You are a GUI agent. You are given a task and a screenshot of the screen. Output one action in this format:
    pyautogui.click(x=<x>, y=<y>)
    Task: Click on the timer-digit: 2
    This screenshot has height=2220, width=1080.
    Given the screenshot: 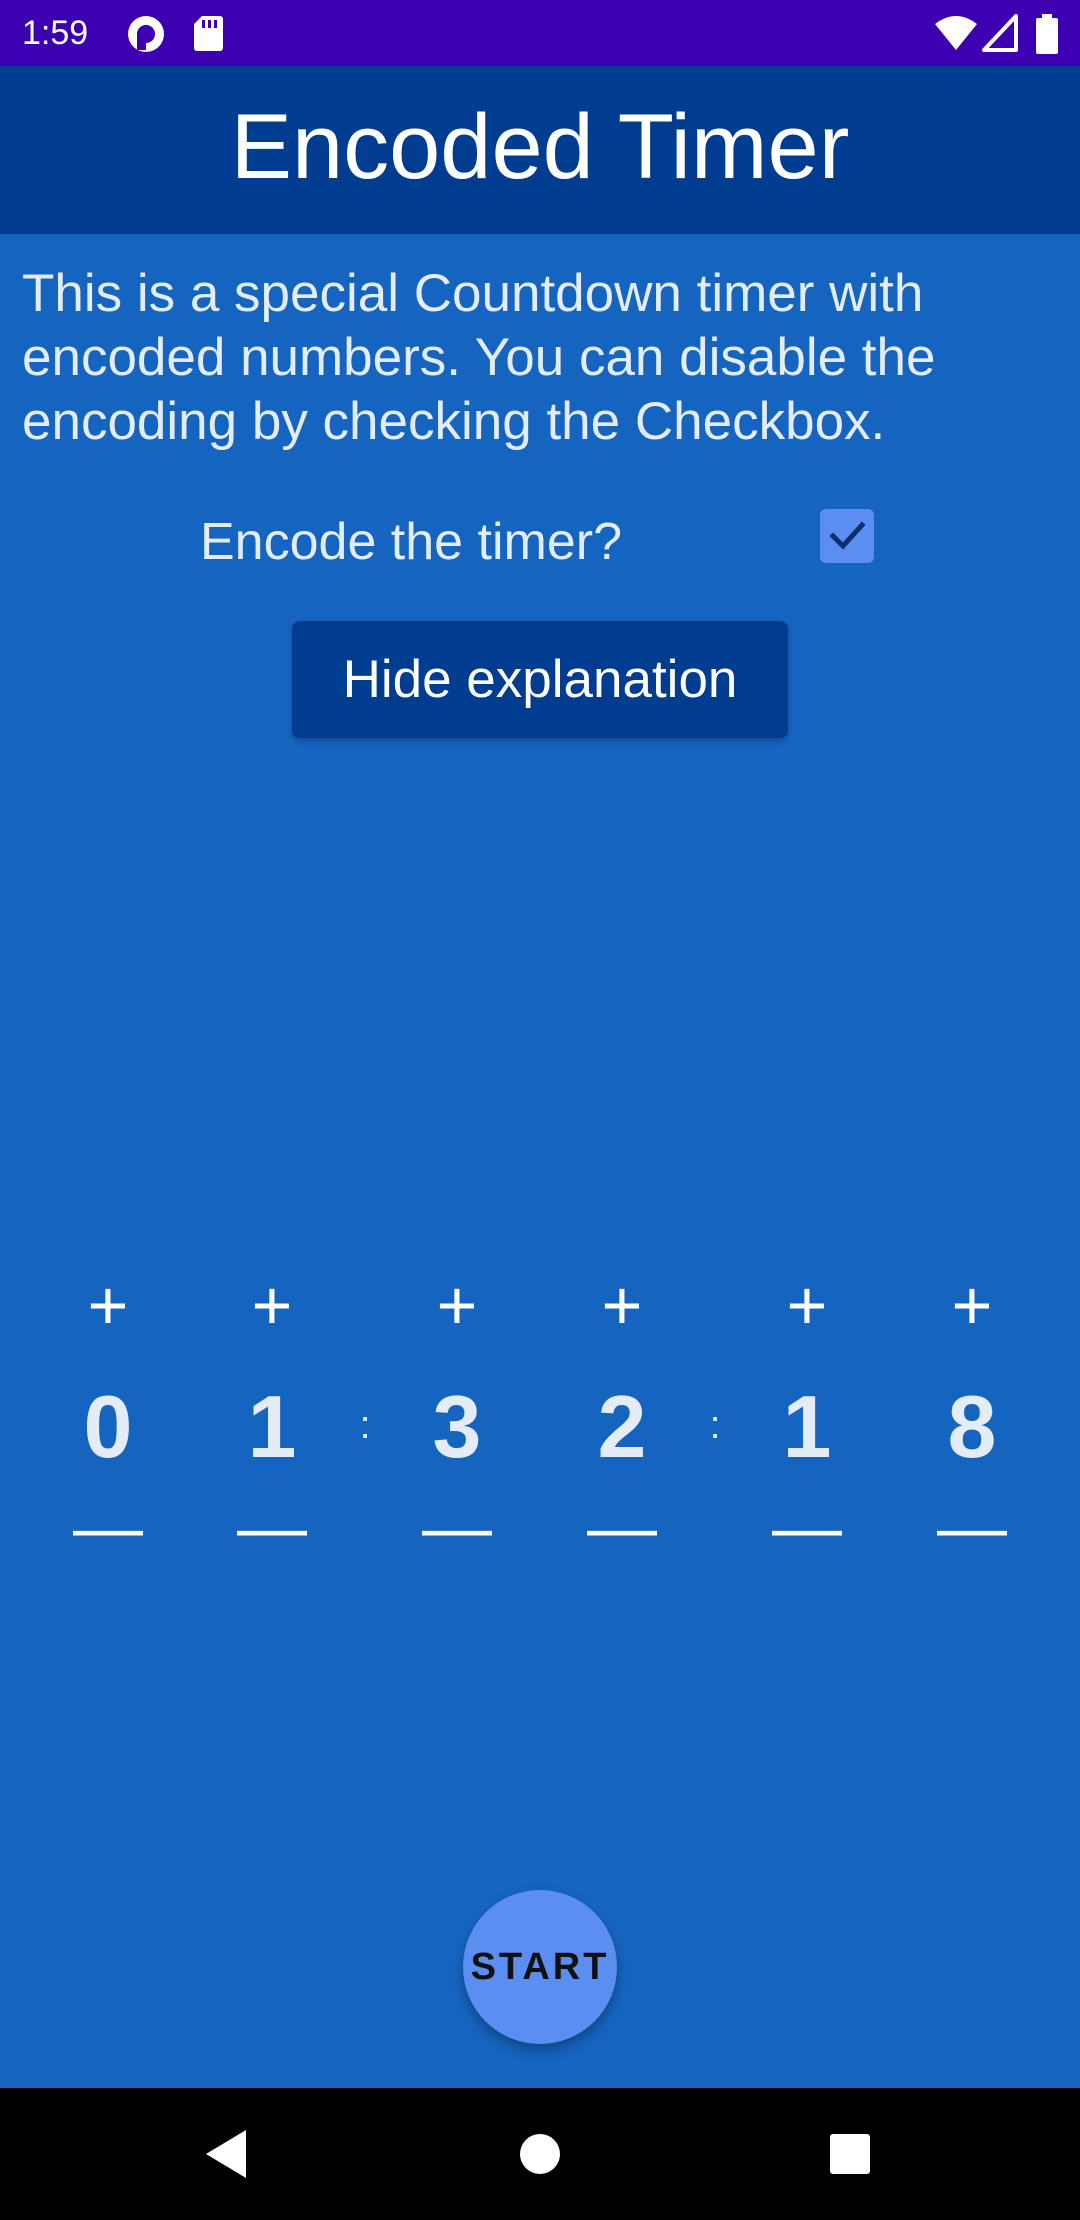 What is the action you would take?
    pyautogui.click(x=622, y=1426)
    